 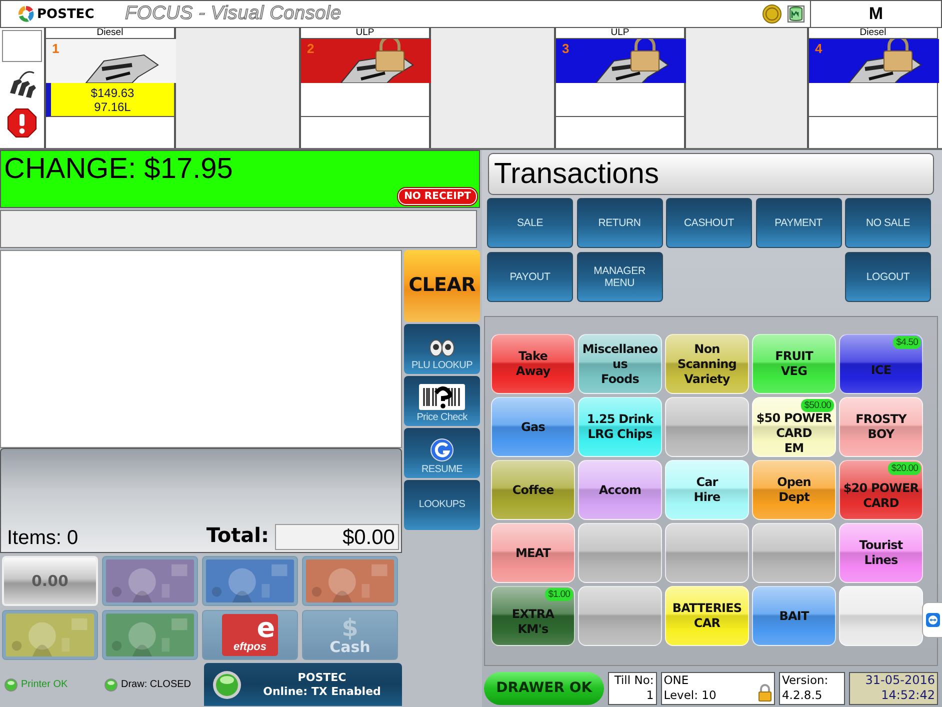 What do you see at coordinates (442, 505) in the screenshot?
I see `function-button: LOOKUPS` at bounding box center [442, 505].